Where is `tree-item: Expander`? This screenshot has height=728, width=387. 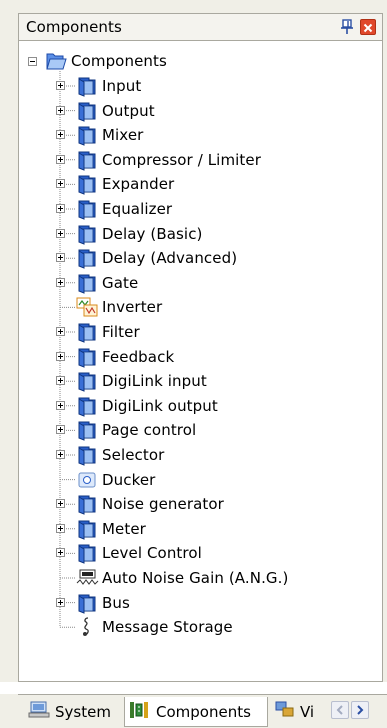 tree-item: Expander is located at coordinates (96, 184).